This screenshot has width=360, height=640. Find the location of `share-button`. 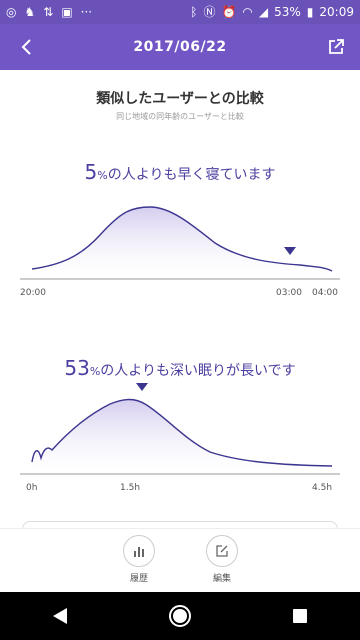

share-button is located at coordinates (336, 47).